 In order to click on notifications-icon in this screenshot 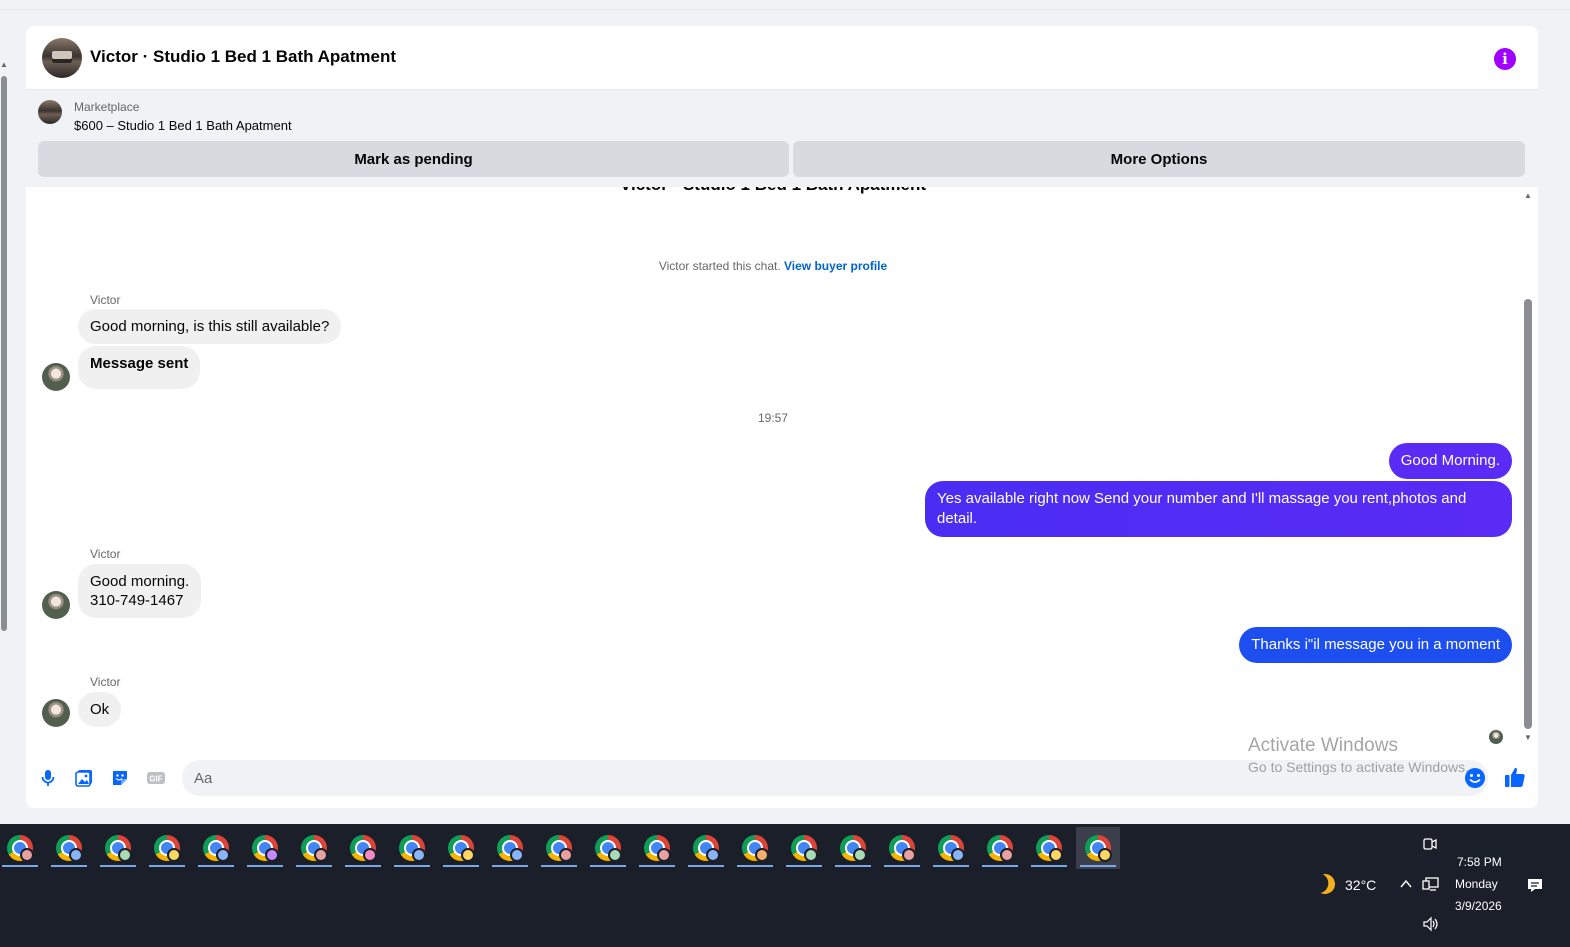, I will do `click(1535, 885)`.